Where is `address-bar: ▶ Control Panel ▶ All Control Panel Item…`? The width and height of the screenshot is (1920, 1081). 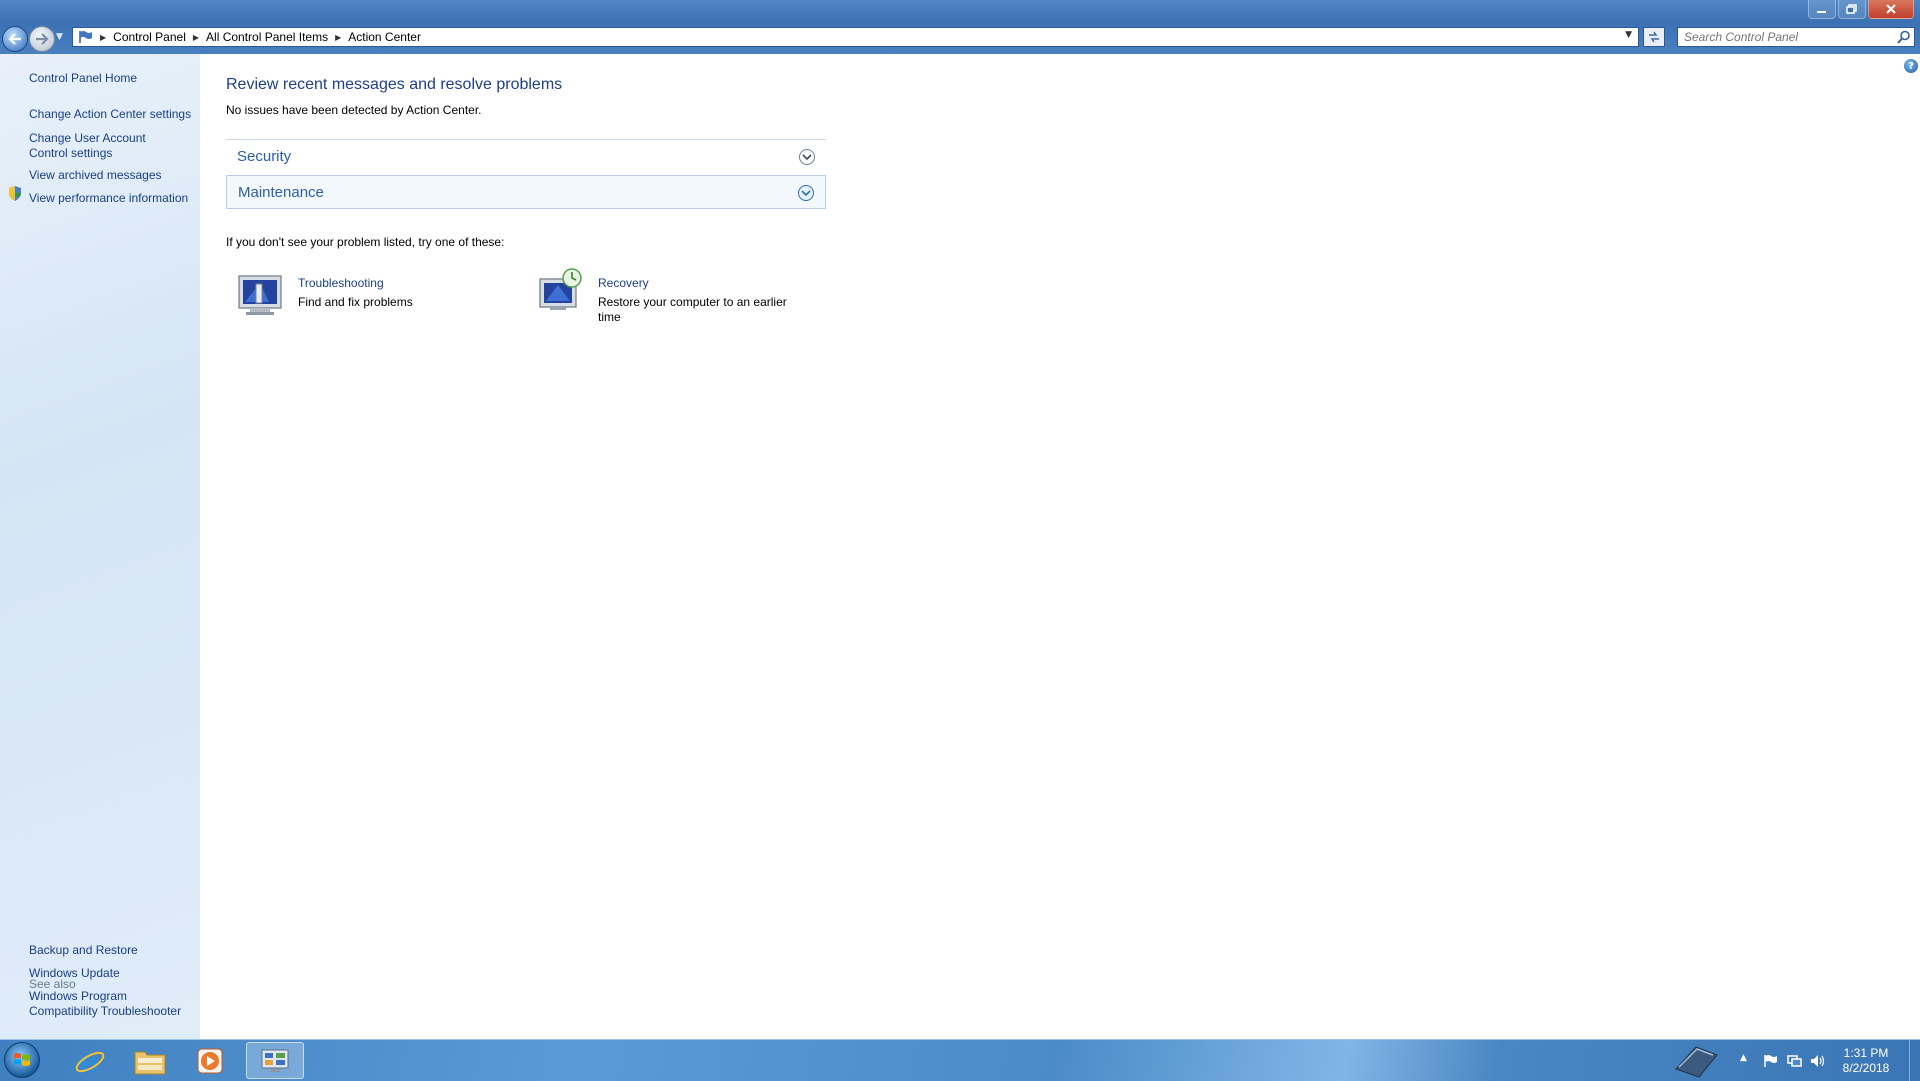 address-bar: ▶ Control Panel ▶ All Control Panel Item… is located at coordinates (855, 37).